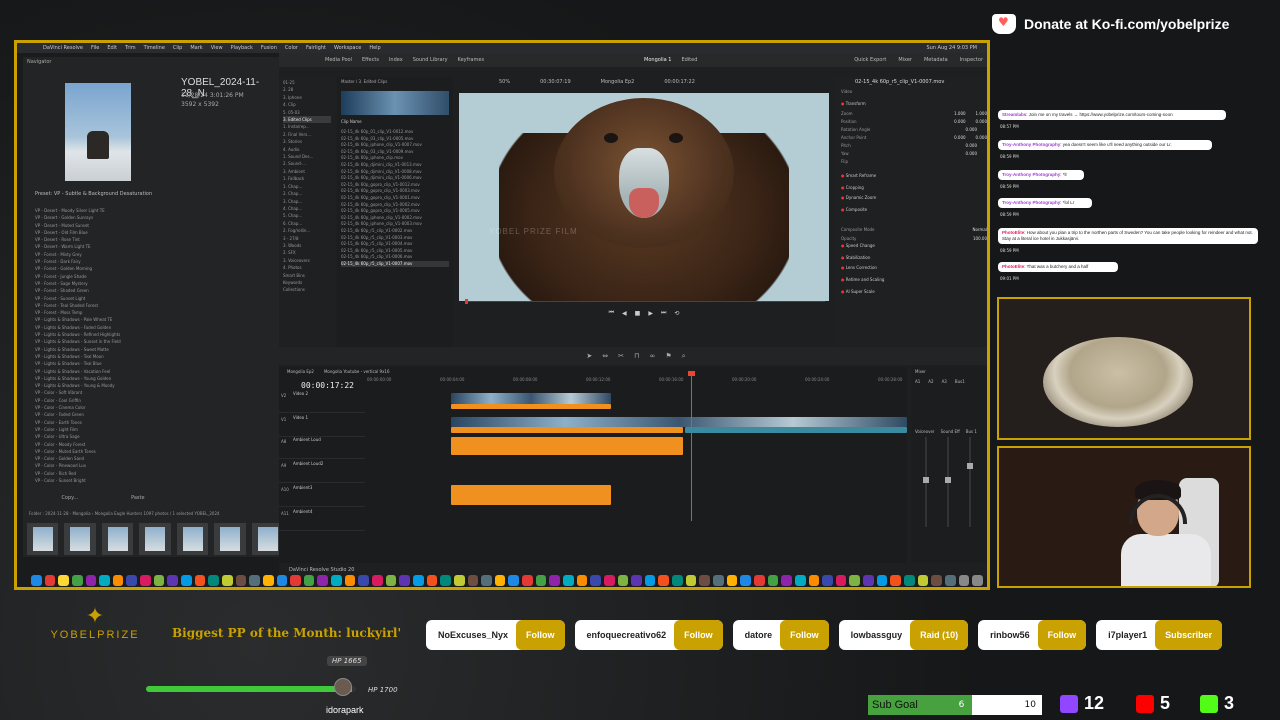 This screenshot has height=720, width=1280. What do you see at coordinates (926, 480) in the screenshot?
I see `fader-knob` at bounding box center [926, 480].